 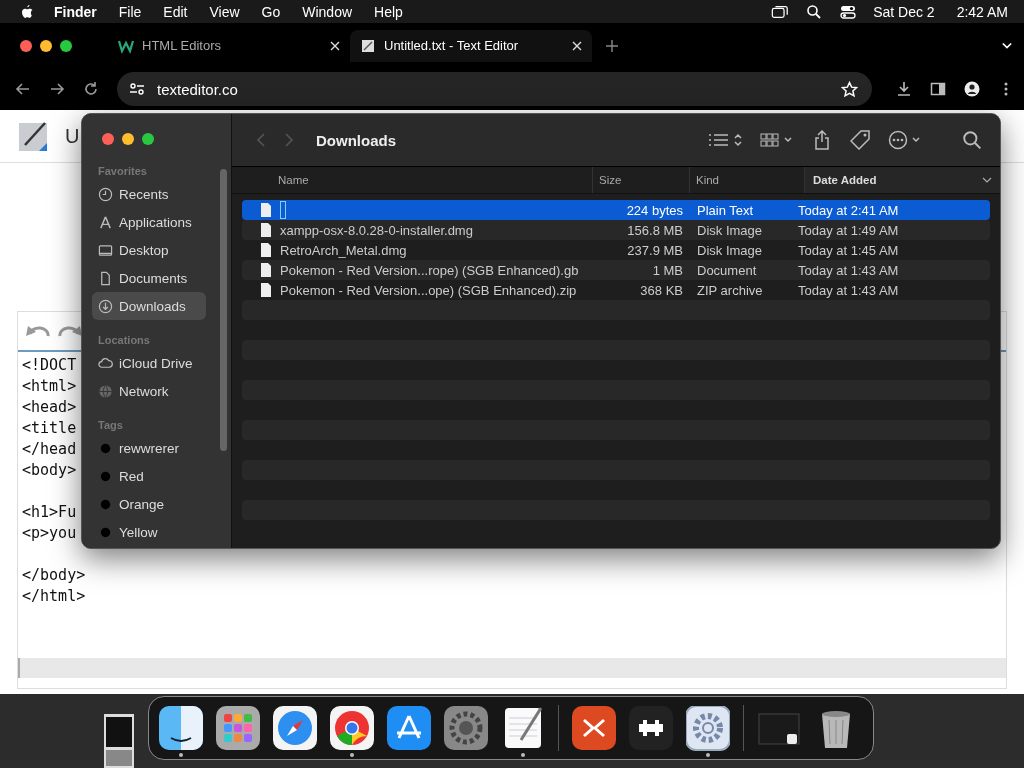 What do you see at coordinates (105, 194) in the screenshot?
I see `clock-icon` at bounding box center [105, 194].